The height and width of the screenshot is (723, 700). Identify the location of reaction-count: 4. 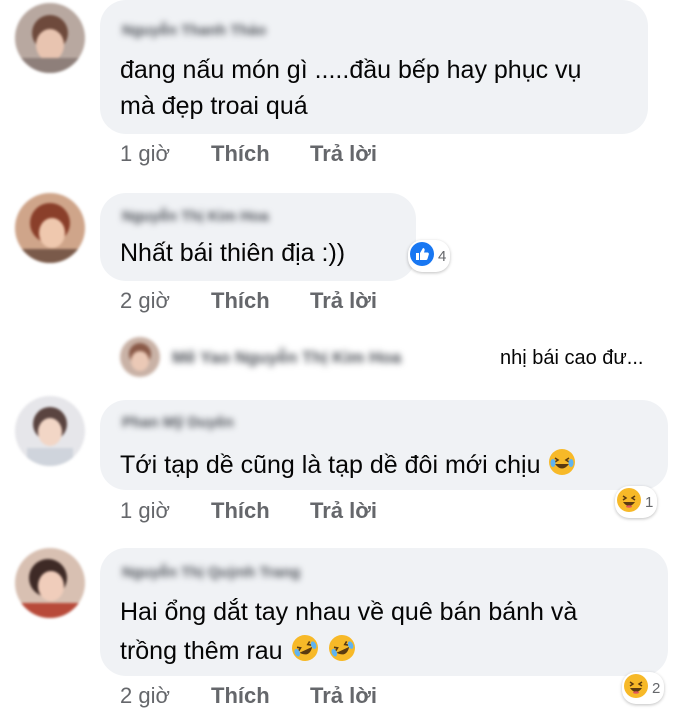
(442, 256).